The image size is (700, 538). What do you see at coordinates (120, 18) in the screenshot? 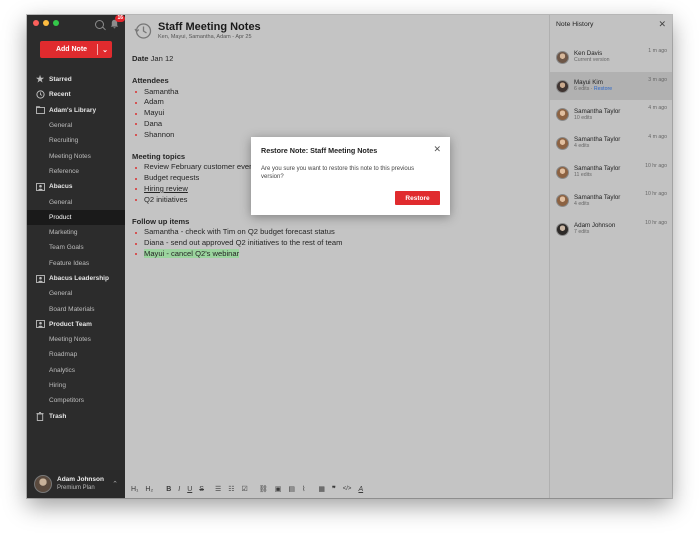
I see `notification-badge: 16` at bounding box center [120, 18].